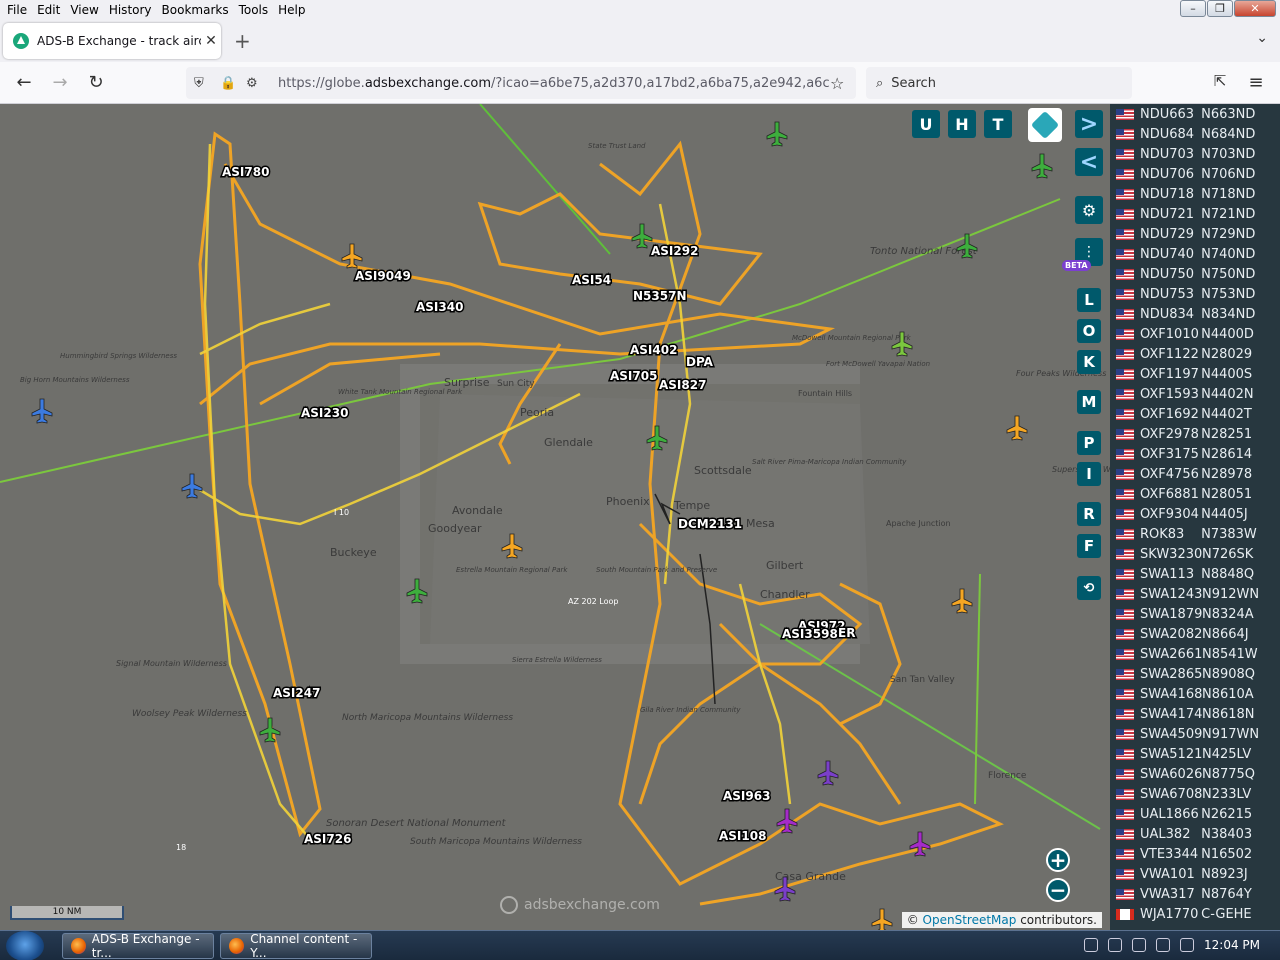 Image resolution: width=1280 pixels, height=960 pixels. I want to click on menu-edit: Edit, so click(48, 10).